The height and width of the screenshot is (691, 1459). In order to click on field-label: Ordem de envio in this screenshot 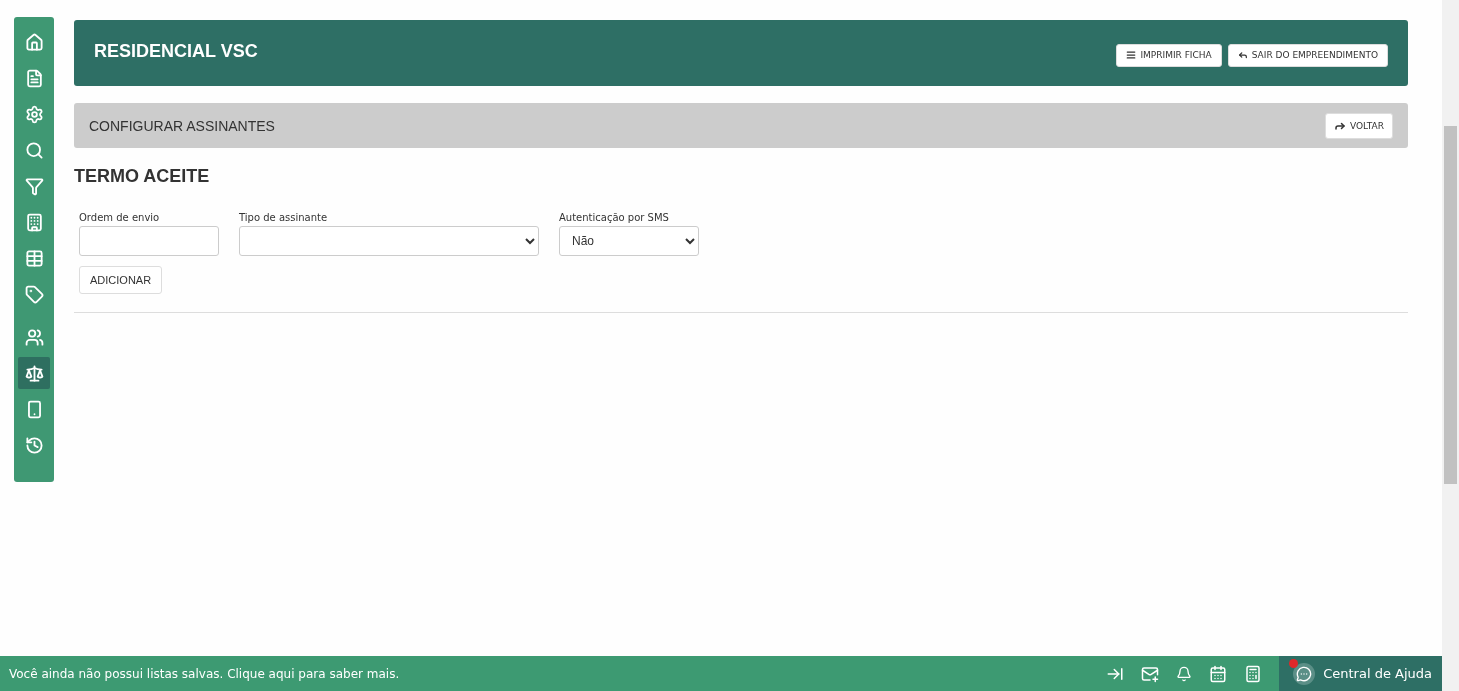, I will do `click(120, 217)`.